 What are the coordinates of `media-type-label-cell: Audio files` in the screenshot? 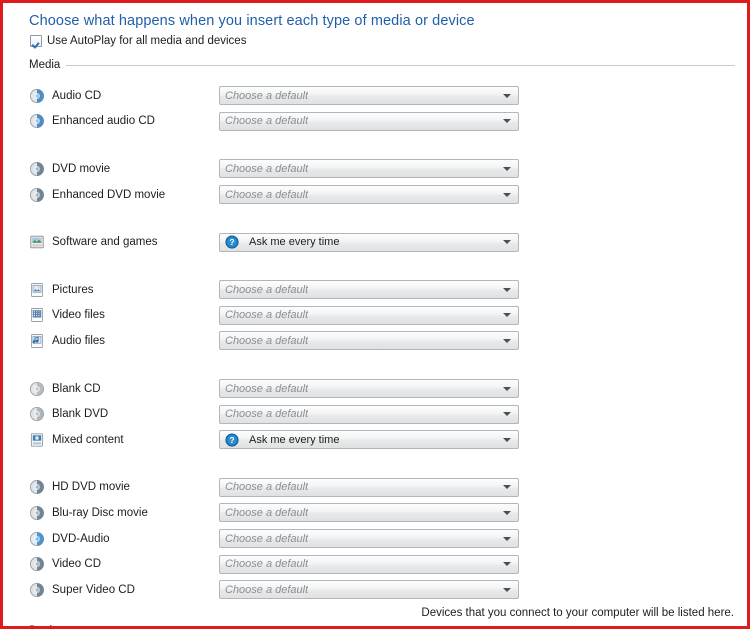 It's located at (124, 341).